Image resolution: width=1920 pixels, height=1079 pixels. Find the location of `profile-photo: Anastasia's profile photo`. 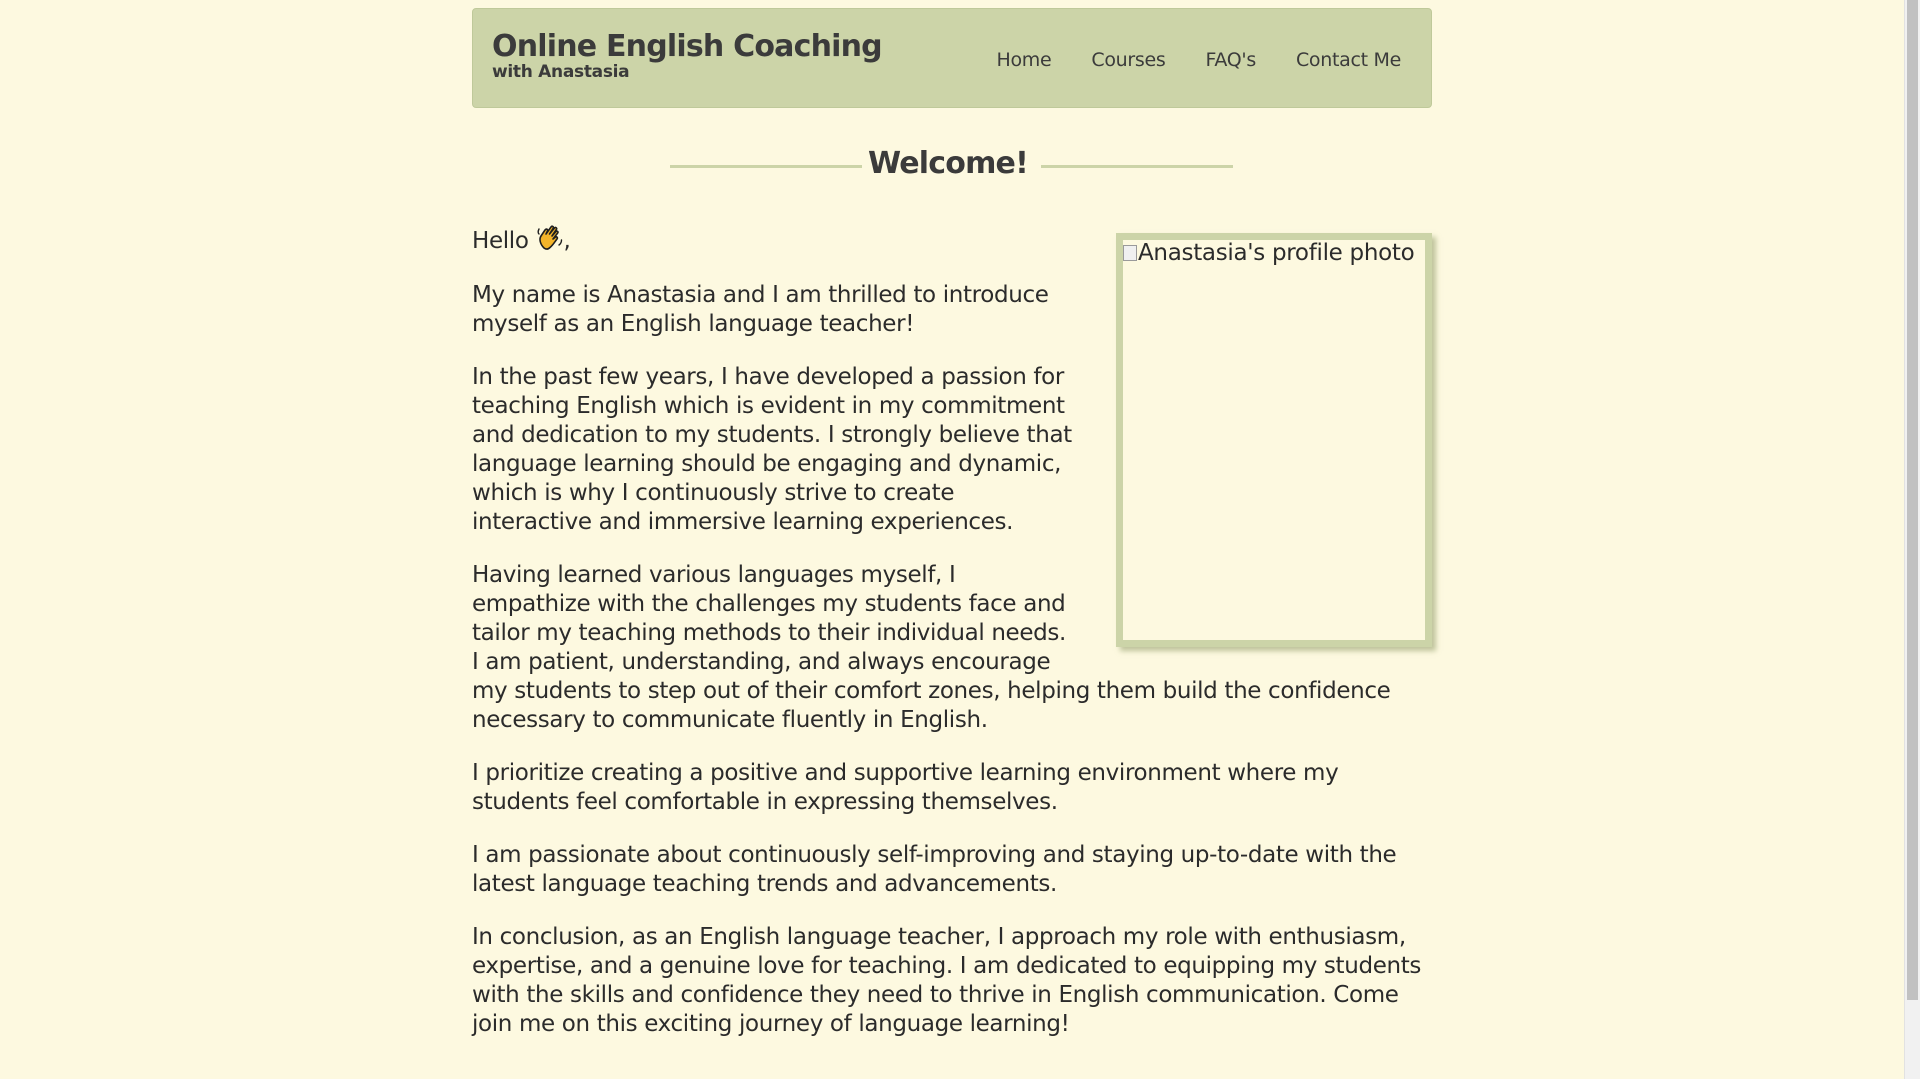

profile-photo: Anastasia's profile photo is located at coordinates (1274, 440).